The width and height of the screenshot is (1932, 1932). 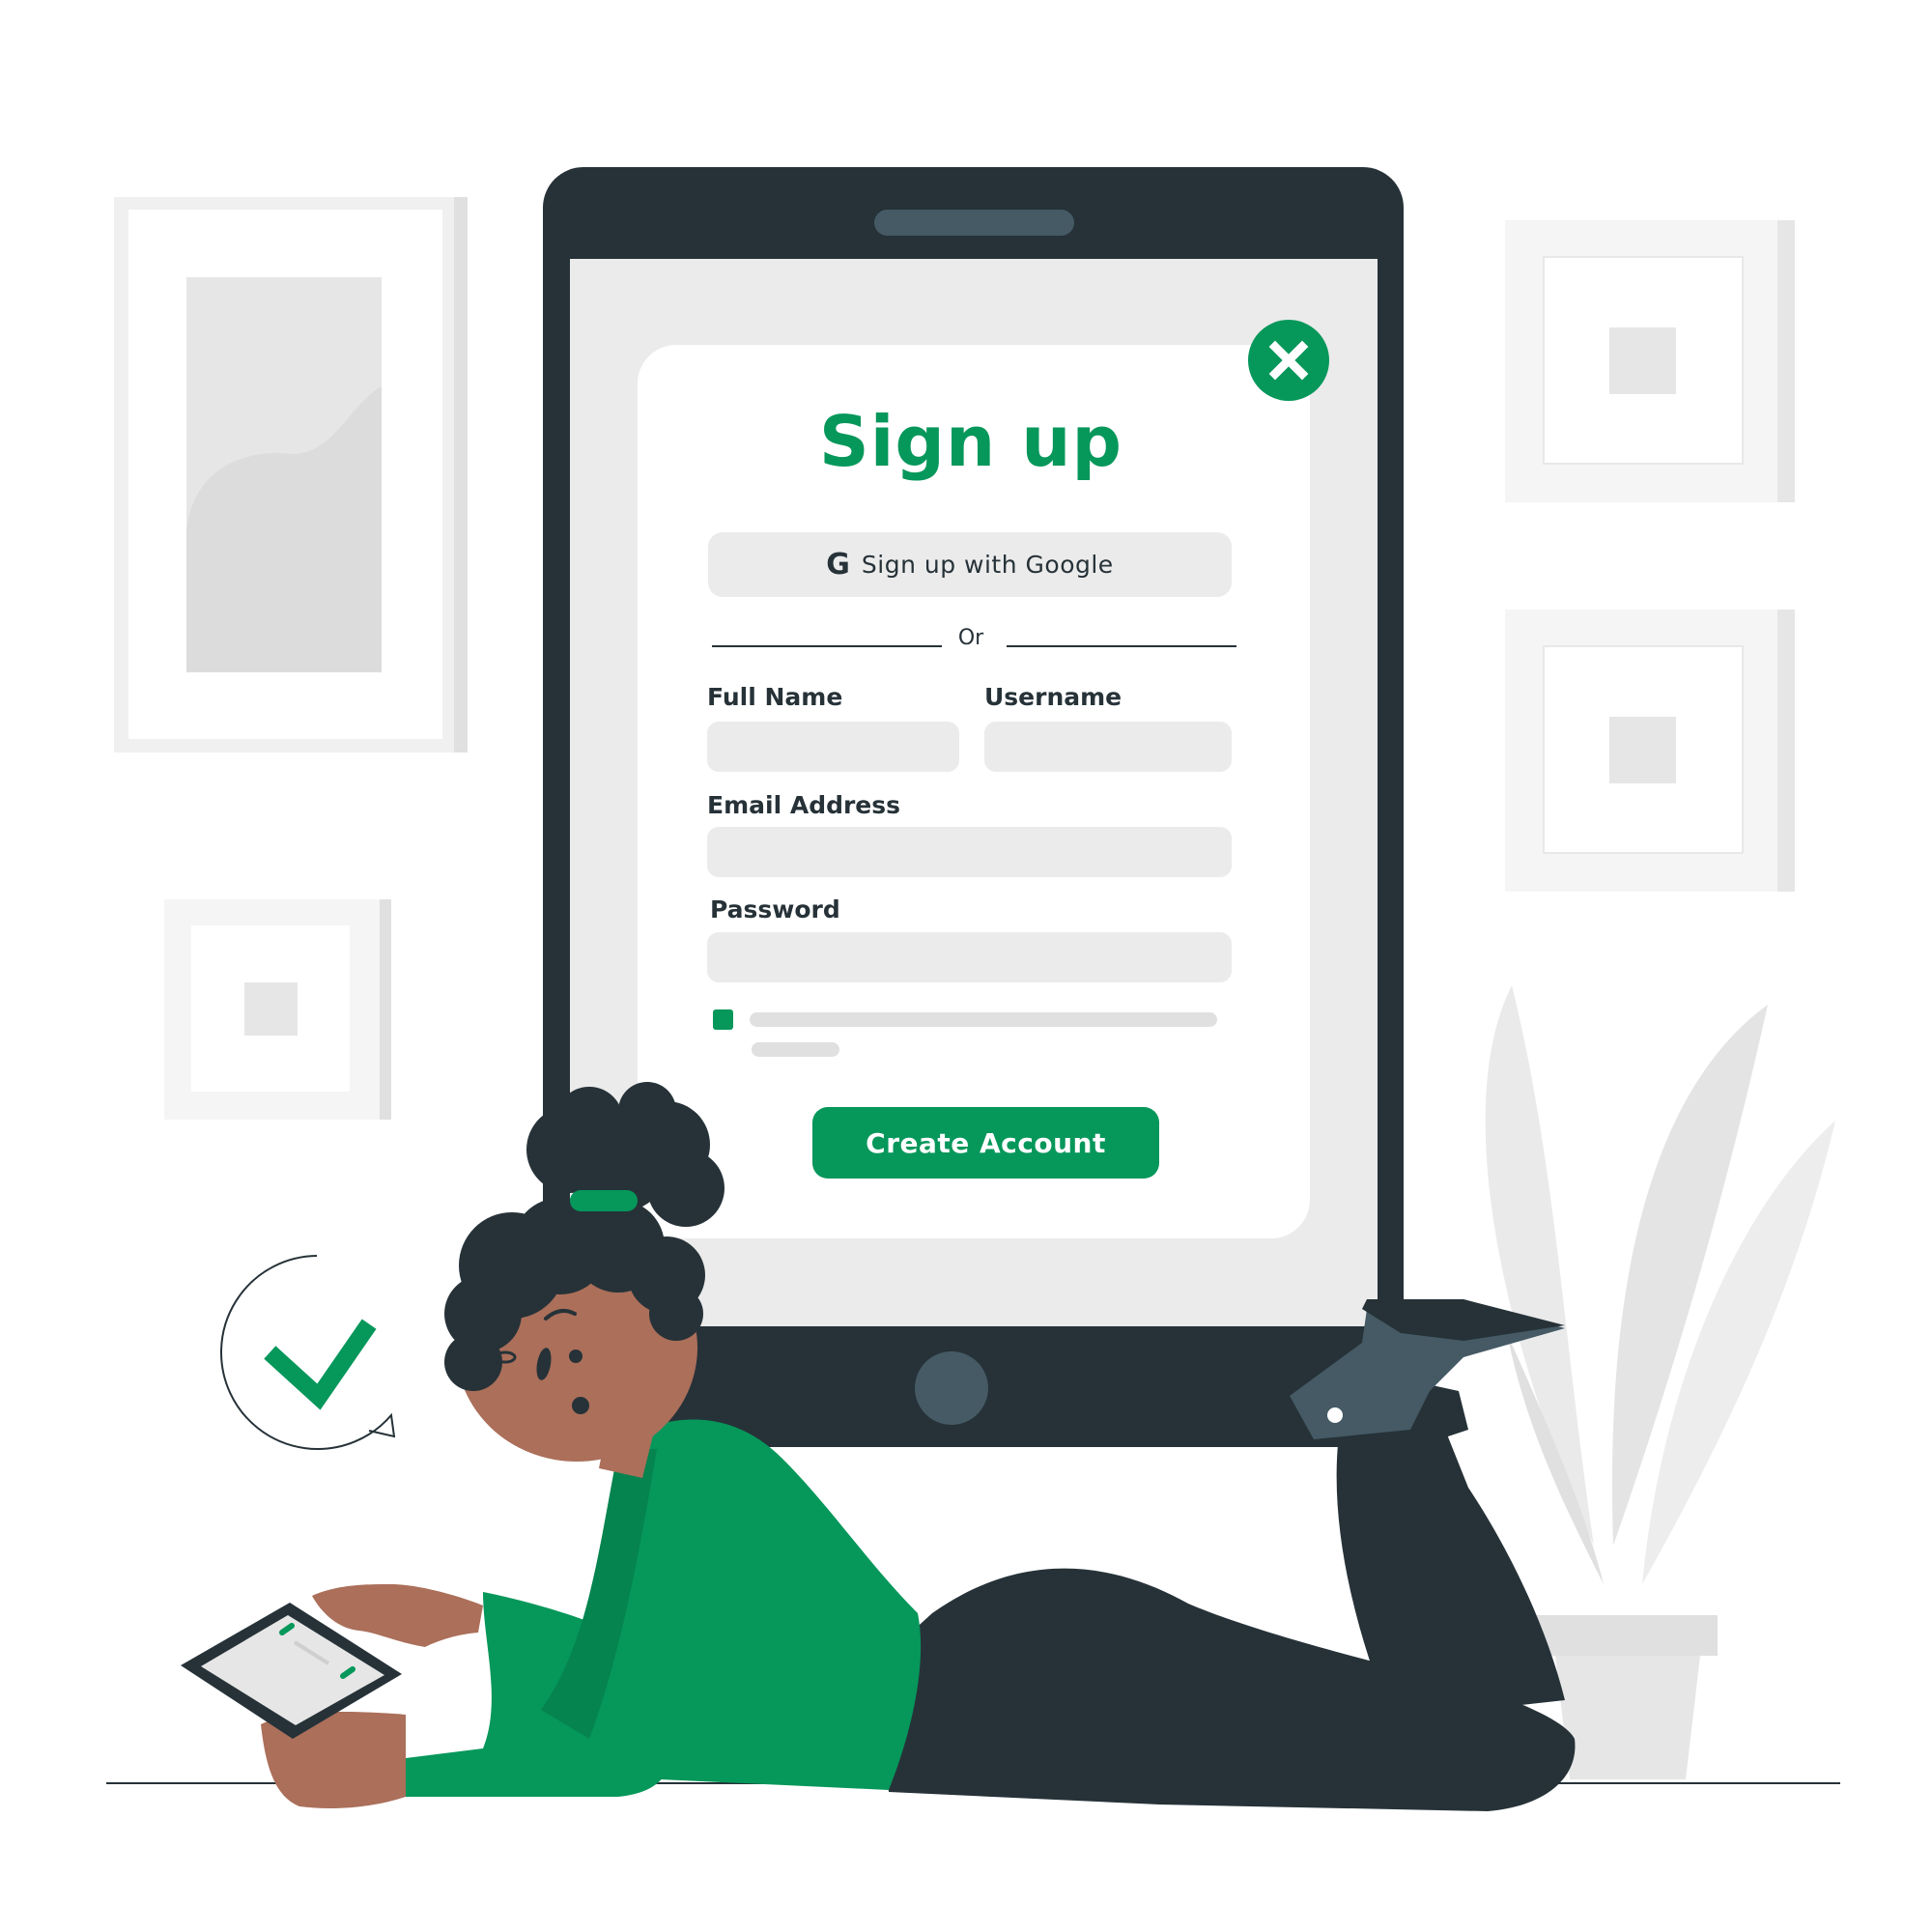 I want to click on password-label: Password, so click(x=775, y=909).